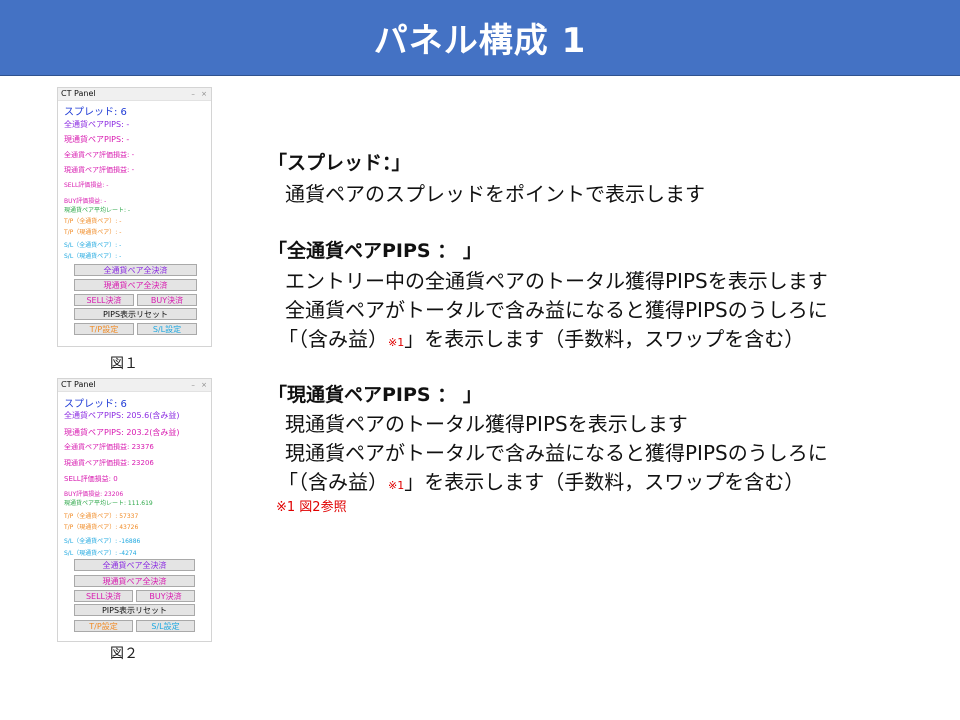 The height and width of the screenshot is (720, 960). I want to click on panel-2-title: CT Panel, so click(78, 384).